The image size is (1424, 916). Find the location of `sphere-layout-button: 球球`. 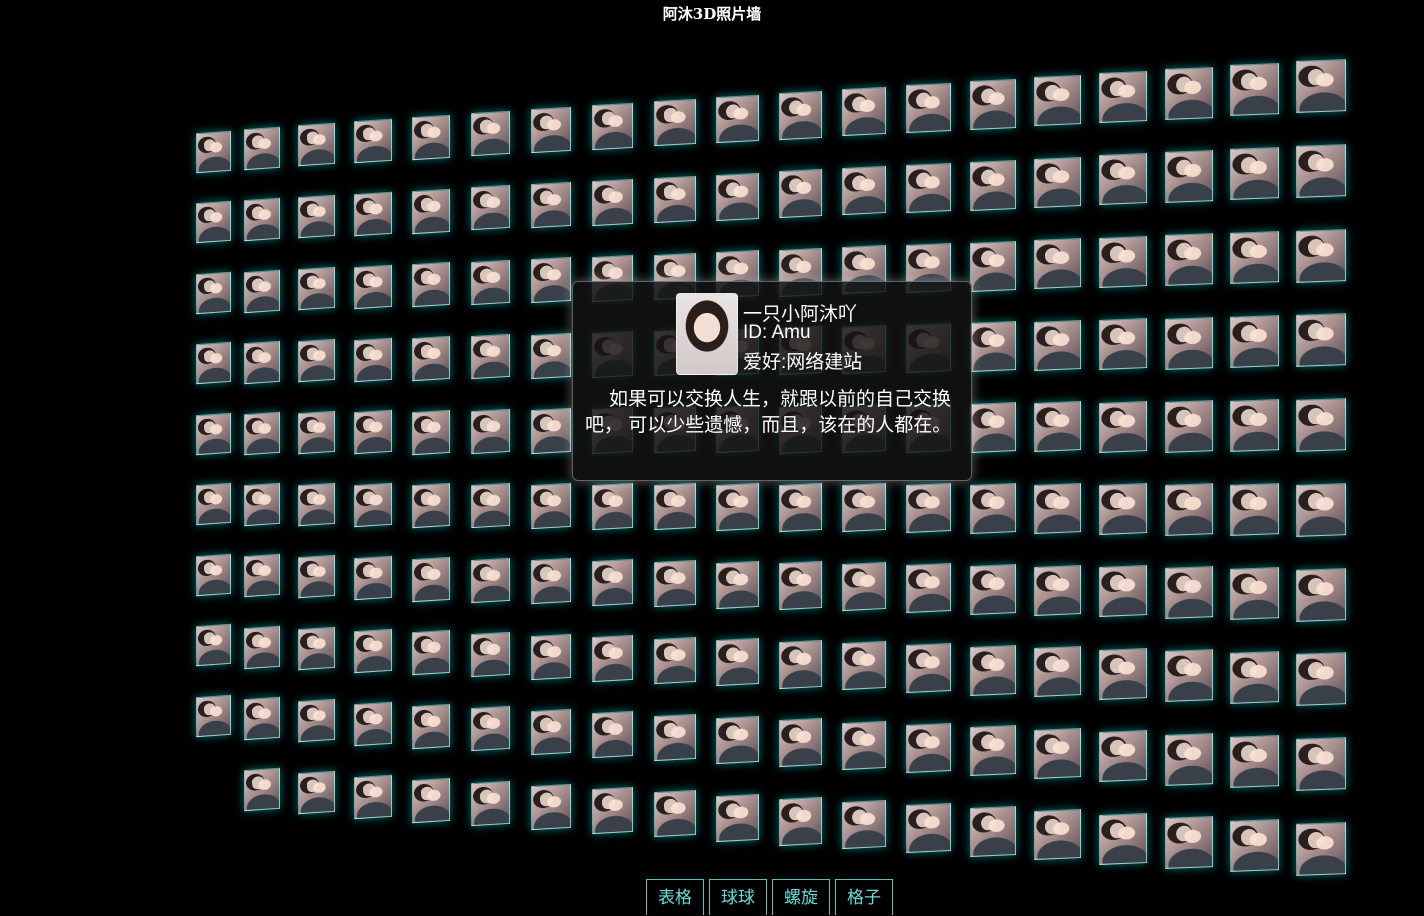

sphere-layout-button: 球球 is located at coordinates (738, 897).